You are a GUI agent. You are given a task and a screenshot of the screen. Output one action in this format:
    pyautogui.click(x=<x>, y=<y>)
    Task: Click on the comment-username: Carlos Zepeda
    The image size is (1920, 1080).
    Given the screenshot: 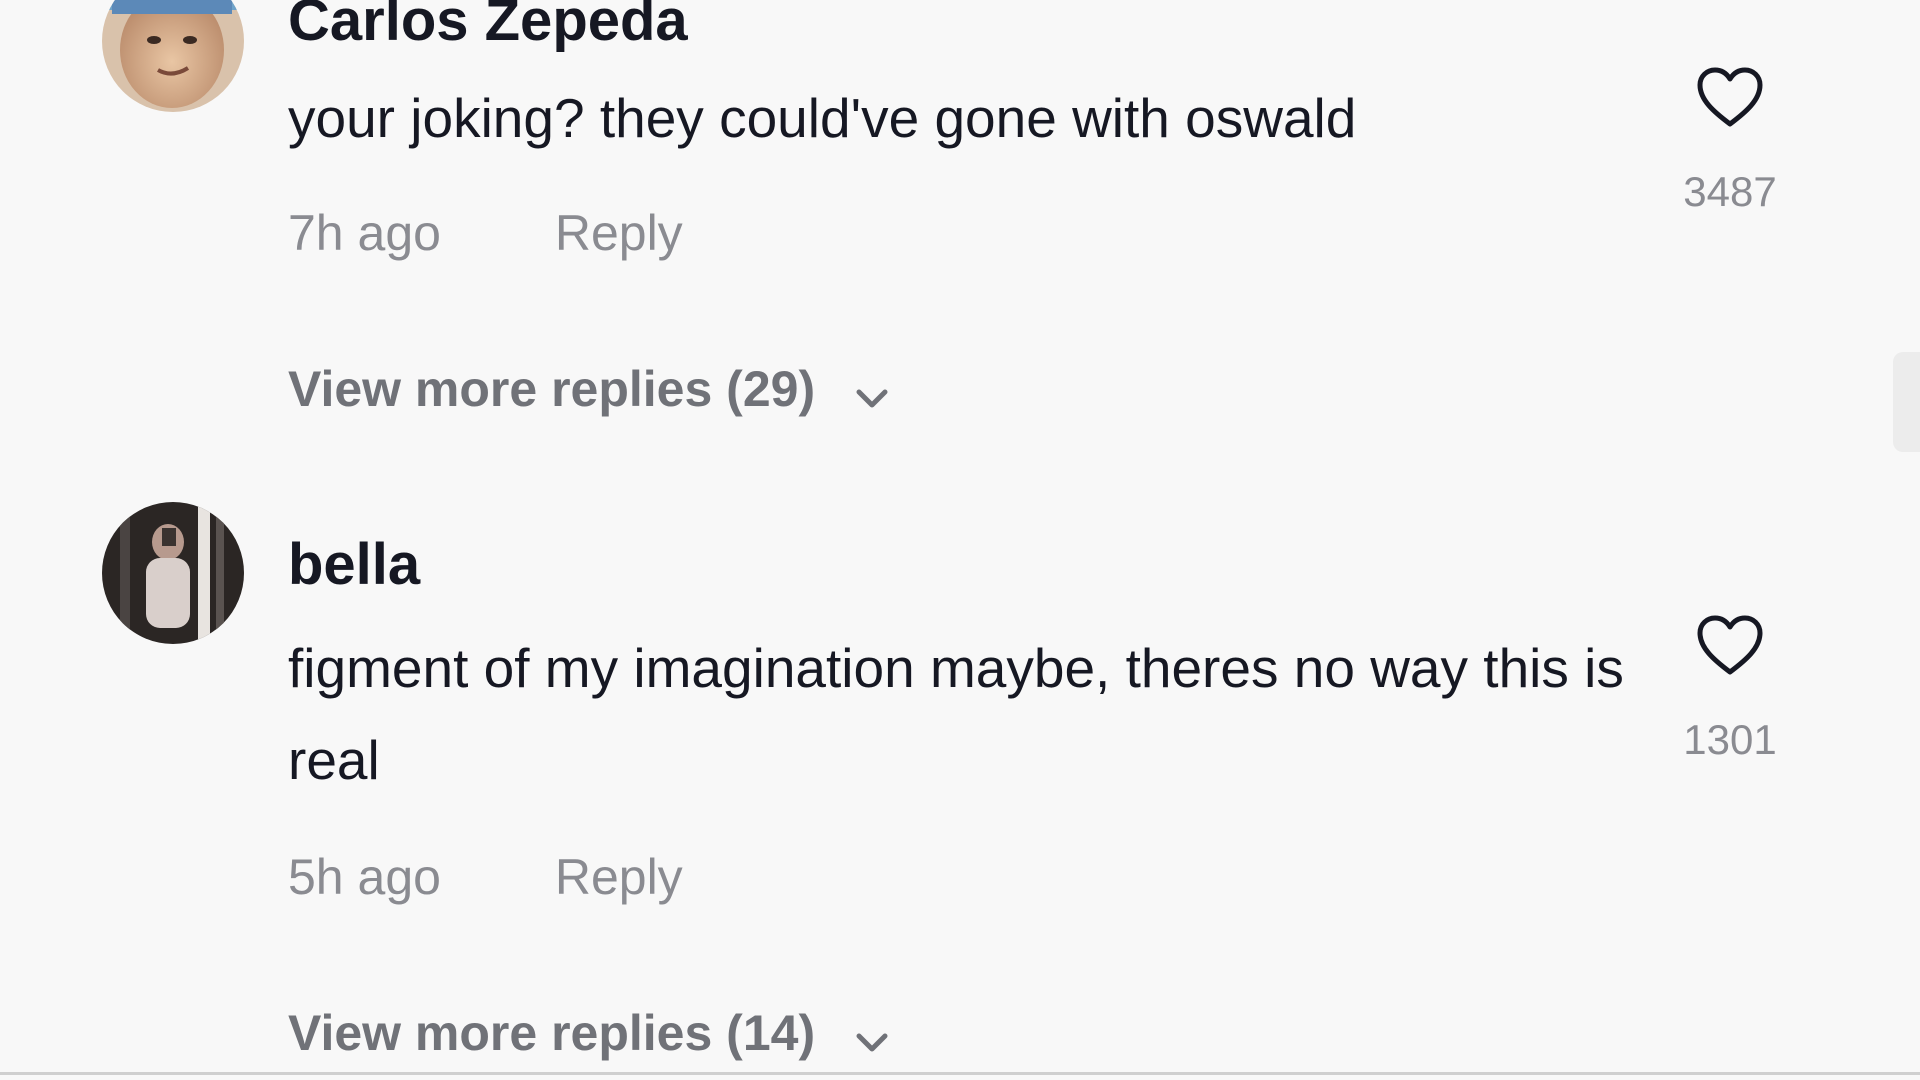 What is the action you would take?
    pyautogui.click(x=488, y=25)
    